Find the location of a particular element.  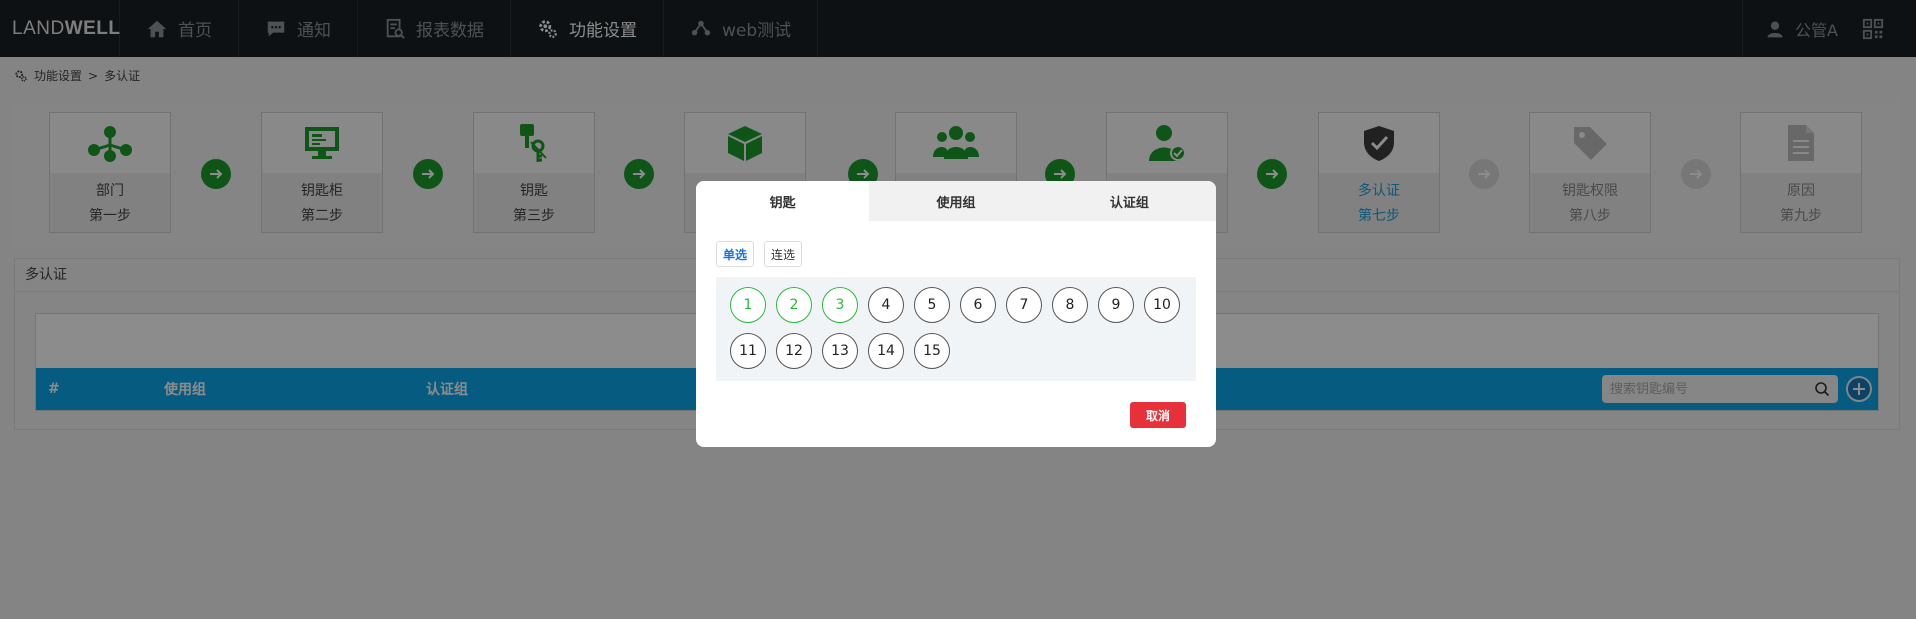

key-item: 8 is located at coordinates (1070, 305).